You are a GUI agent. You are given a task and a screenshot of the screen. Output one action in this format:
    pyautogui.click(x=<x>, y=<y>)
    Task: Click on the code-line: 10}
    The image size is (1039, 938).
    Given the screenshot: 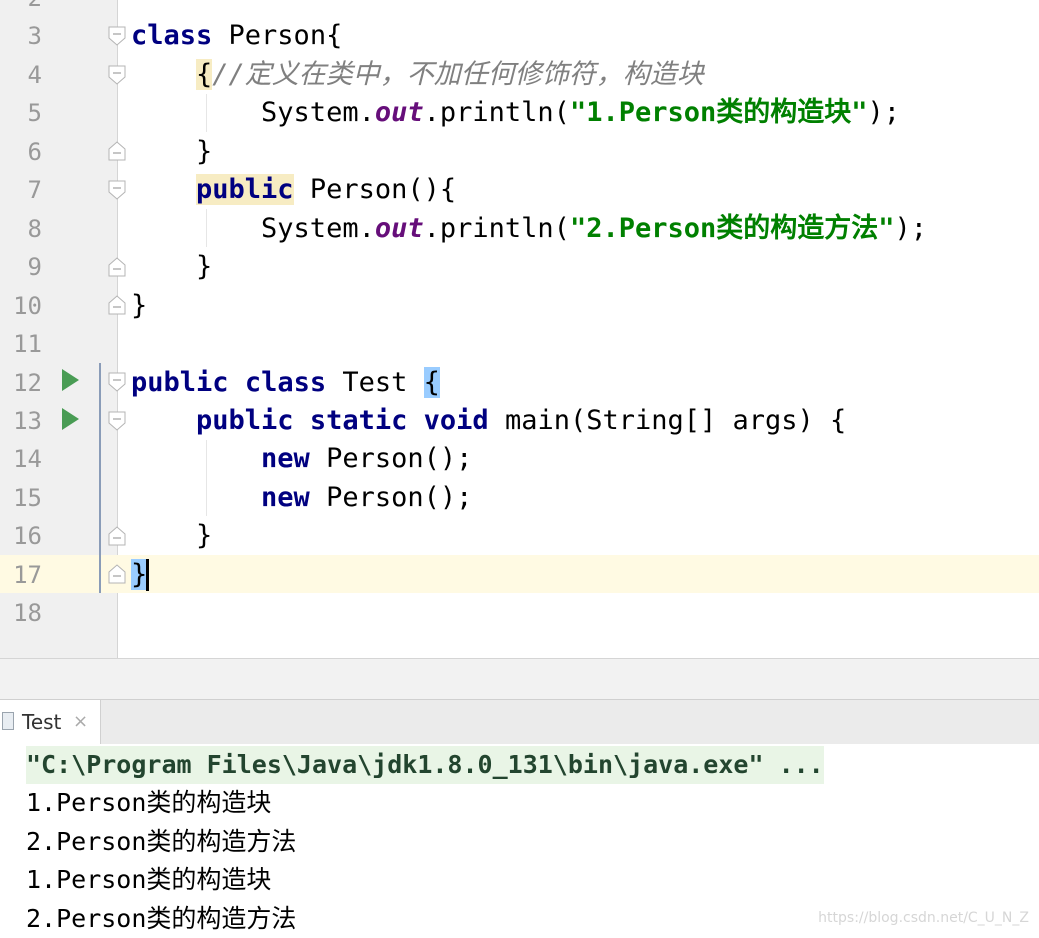 What is the action you would take?
    pyautogui.click(x=519, y=306)
    